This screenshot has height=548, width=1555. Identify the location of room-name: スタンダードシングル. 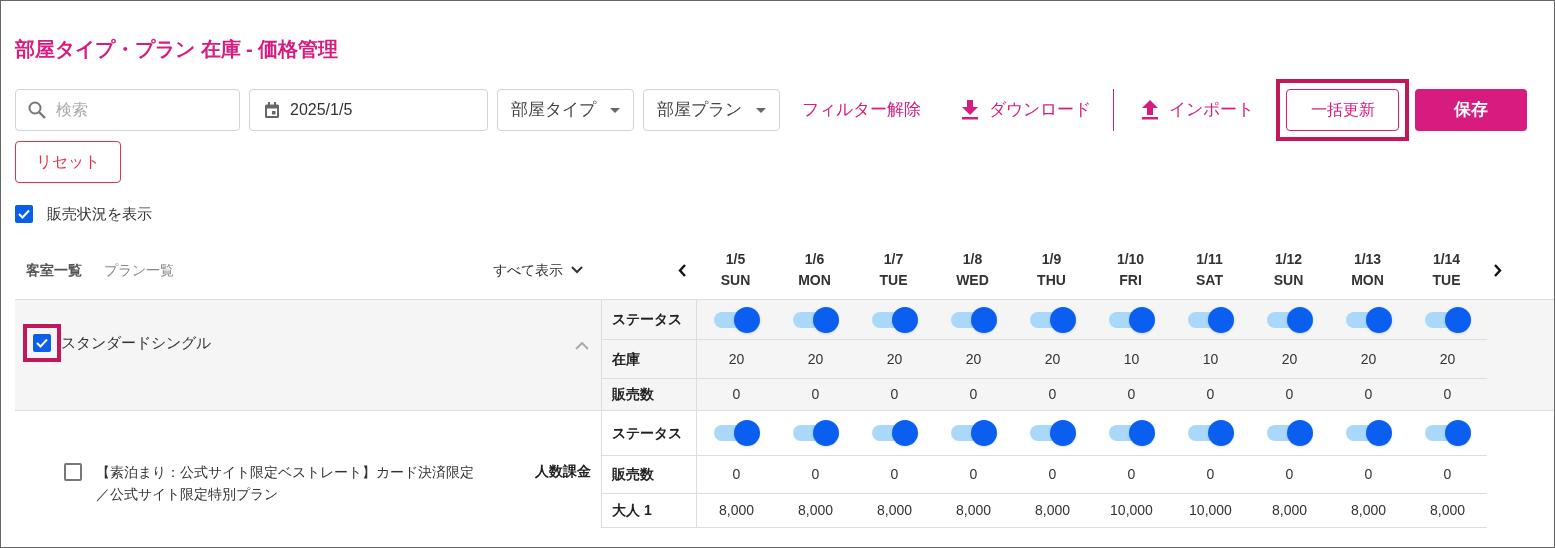
(136, 343).